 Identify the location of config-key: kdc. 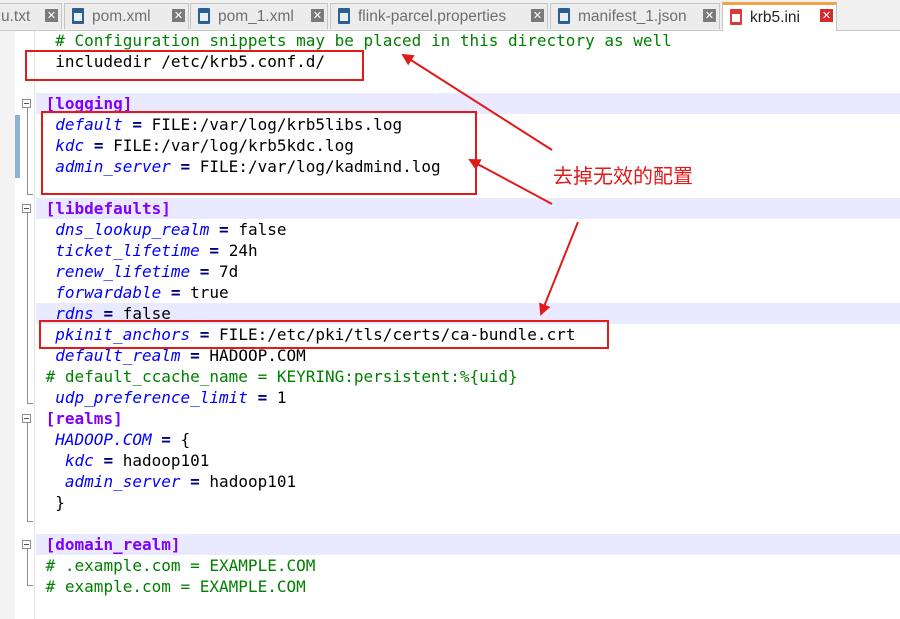
(79, 460).